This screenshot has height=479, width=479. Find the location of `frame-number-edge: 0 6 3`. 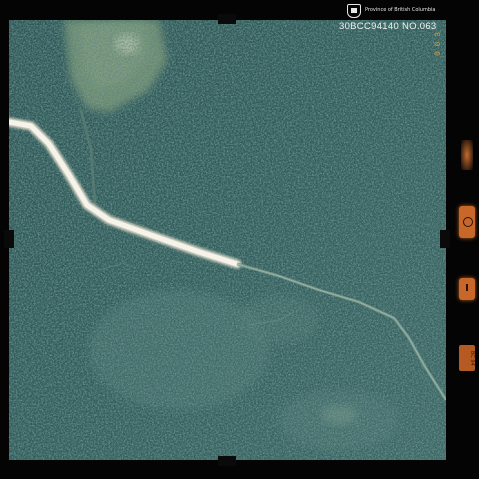

frame-number-edge: 0 6 3 is located at coordinates (438, 43).